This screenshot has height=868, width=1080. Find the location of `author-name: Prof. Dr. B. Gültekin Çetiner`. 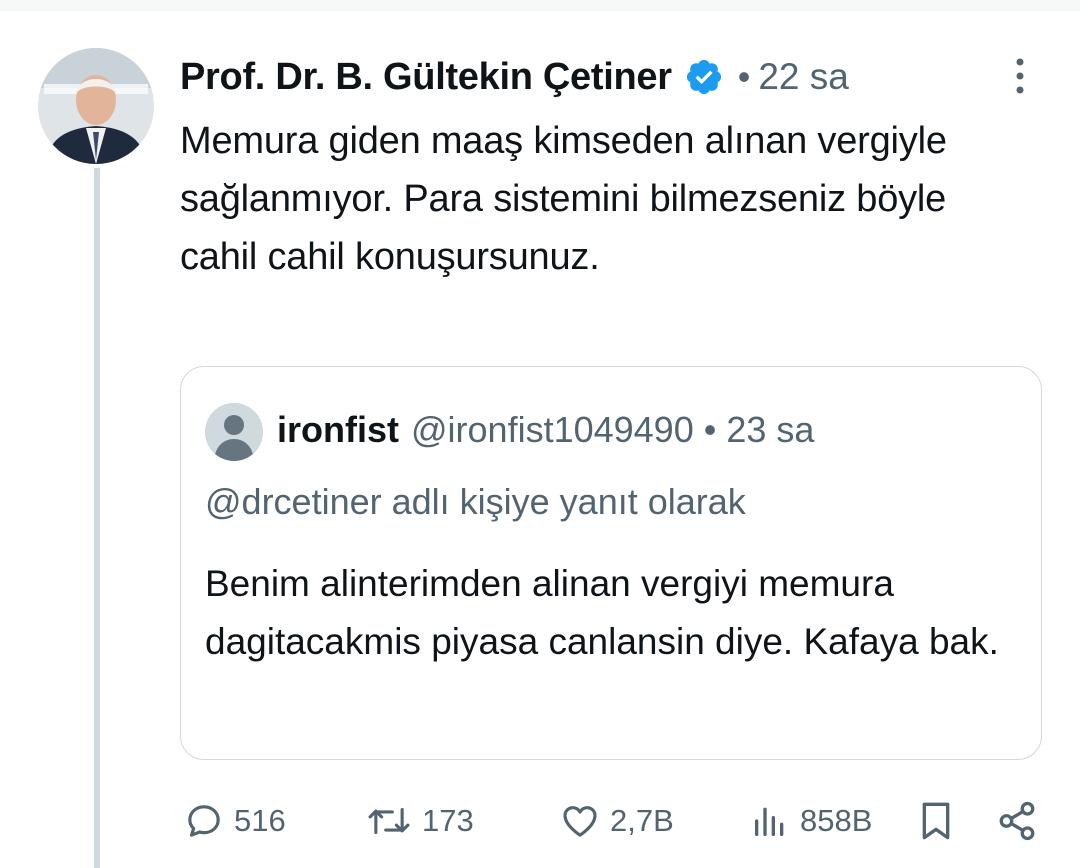

author-name: Prof. Dr. B. Gültekin Çetiner is located at coordinates (426, 77).